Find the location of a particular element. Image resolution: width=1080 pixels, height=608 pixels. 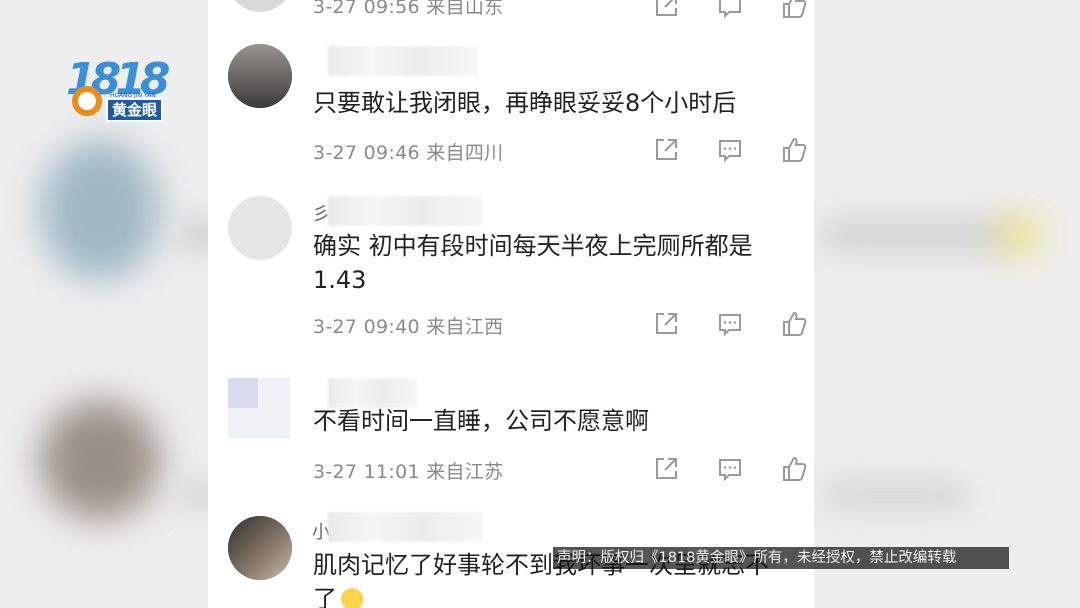

comment-text: 确实 初中有段时间每天半夜上完厕所都是1.43 is located at coordinates (533, 263).